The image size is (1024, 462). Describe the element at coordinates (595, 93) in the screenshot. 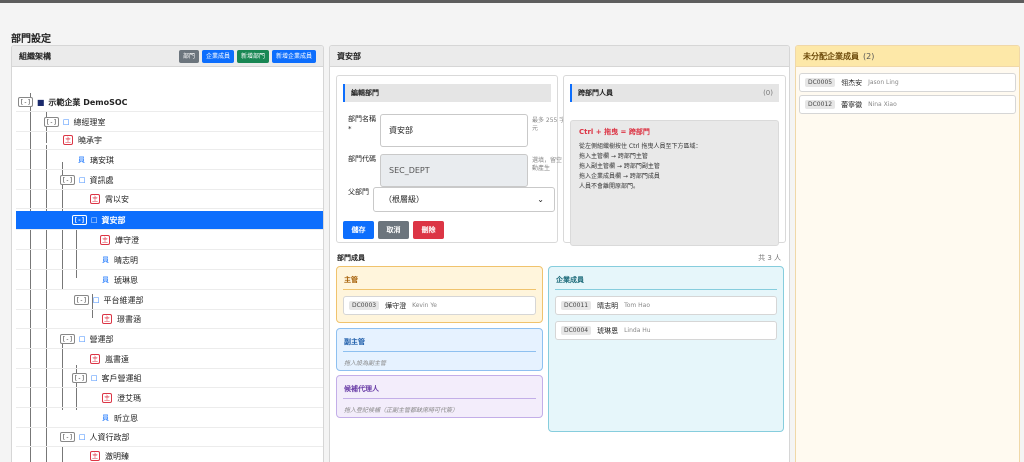

I see `cross-dept-title: 跨部門人員` at that location.